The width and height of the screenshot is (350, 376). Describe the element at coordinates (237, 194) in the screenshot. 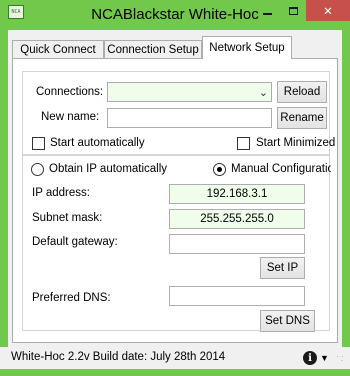

I see `ip-address-input: 192.168.3.1` at that location.